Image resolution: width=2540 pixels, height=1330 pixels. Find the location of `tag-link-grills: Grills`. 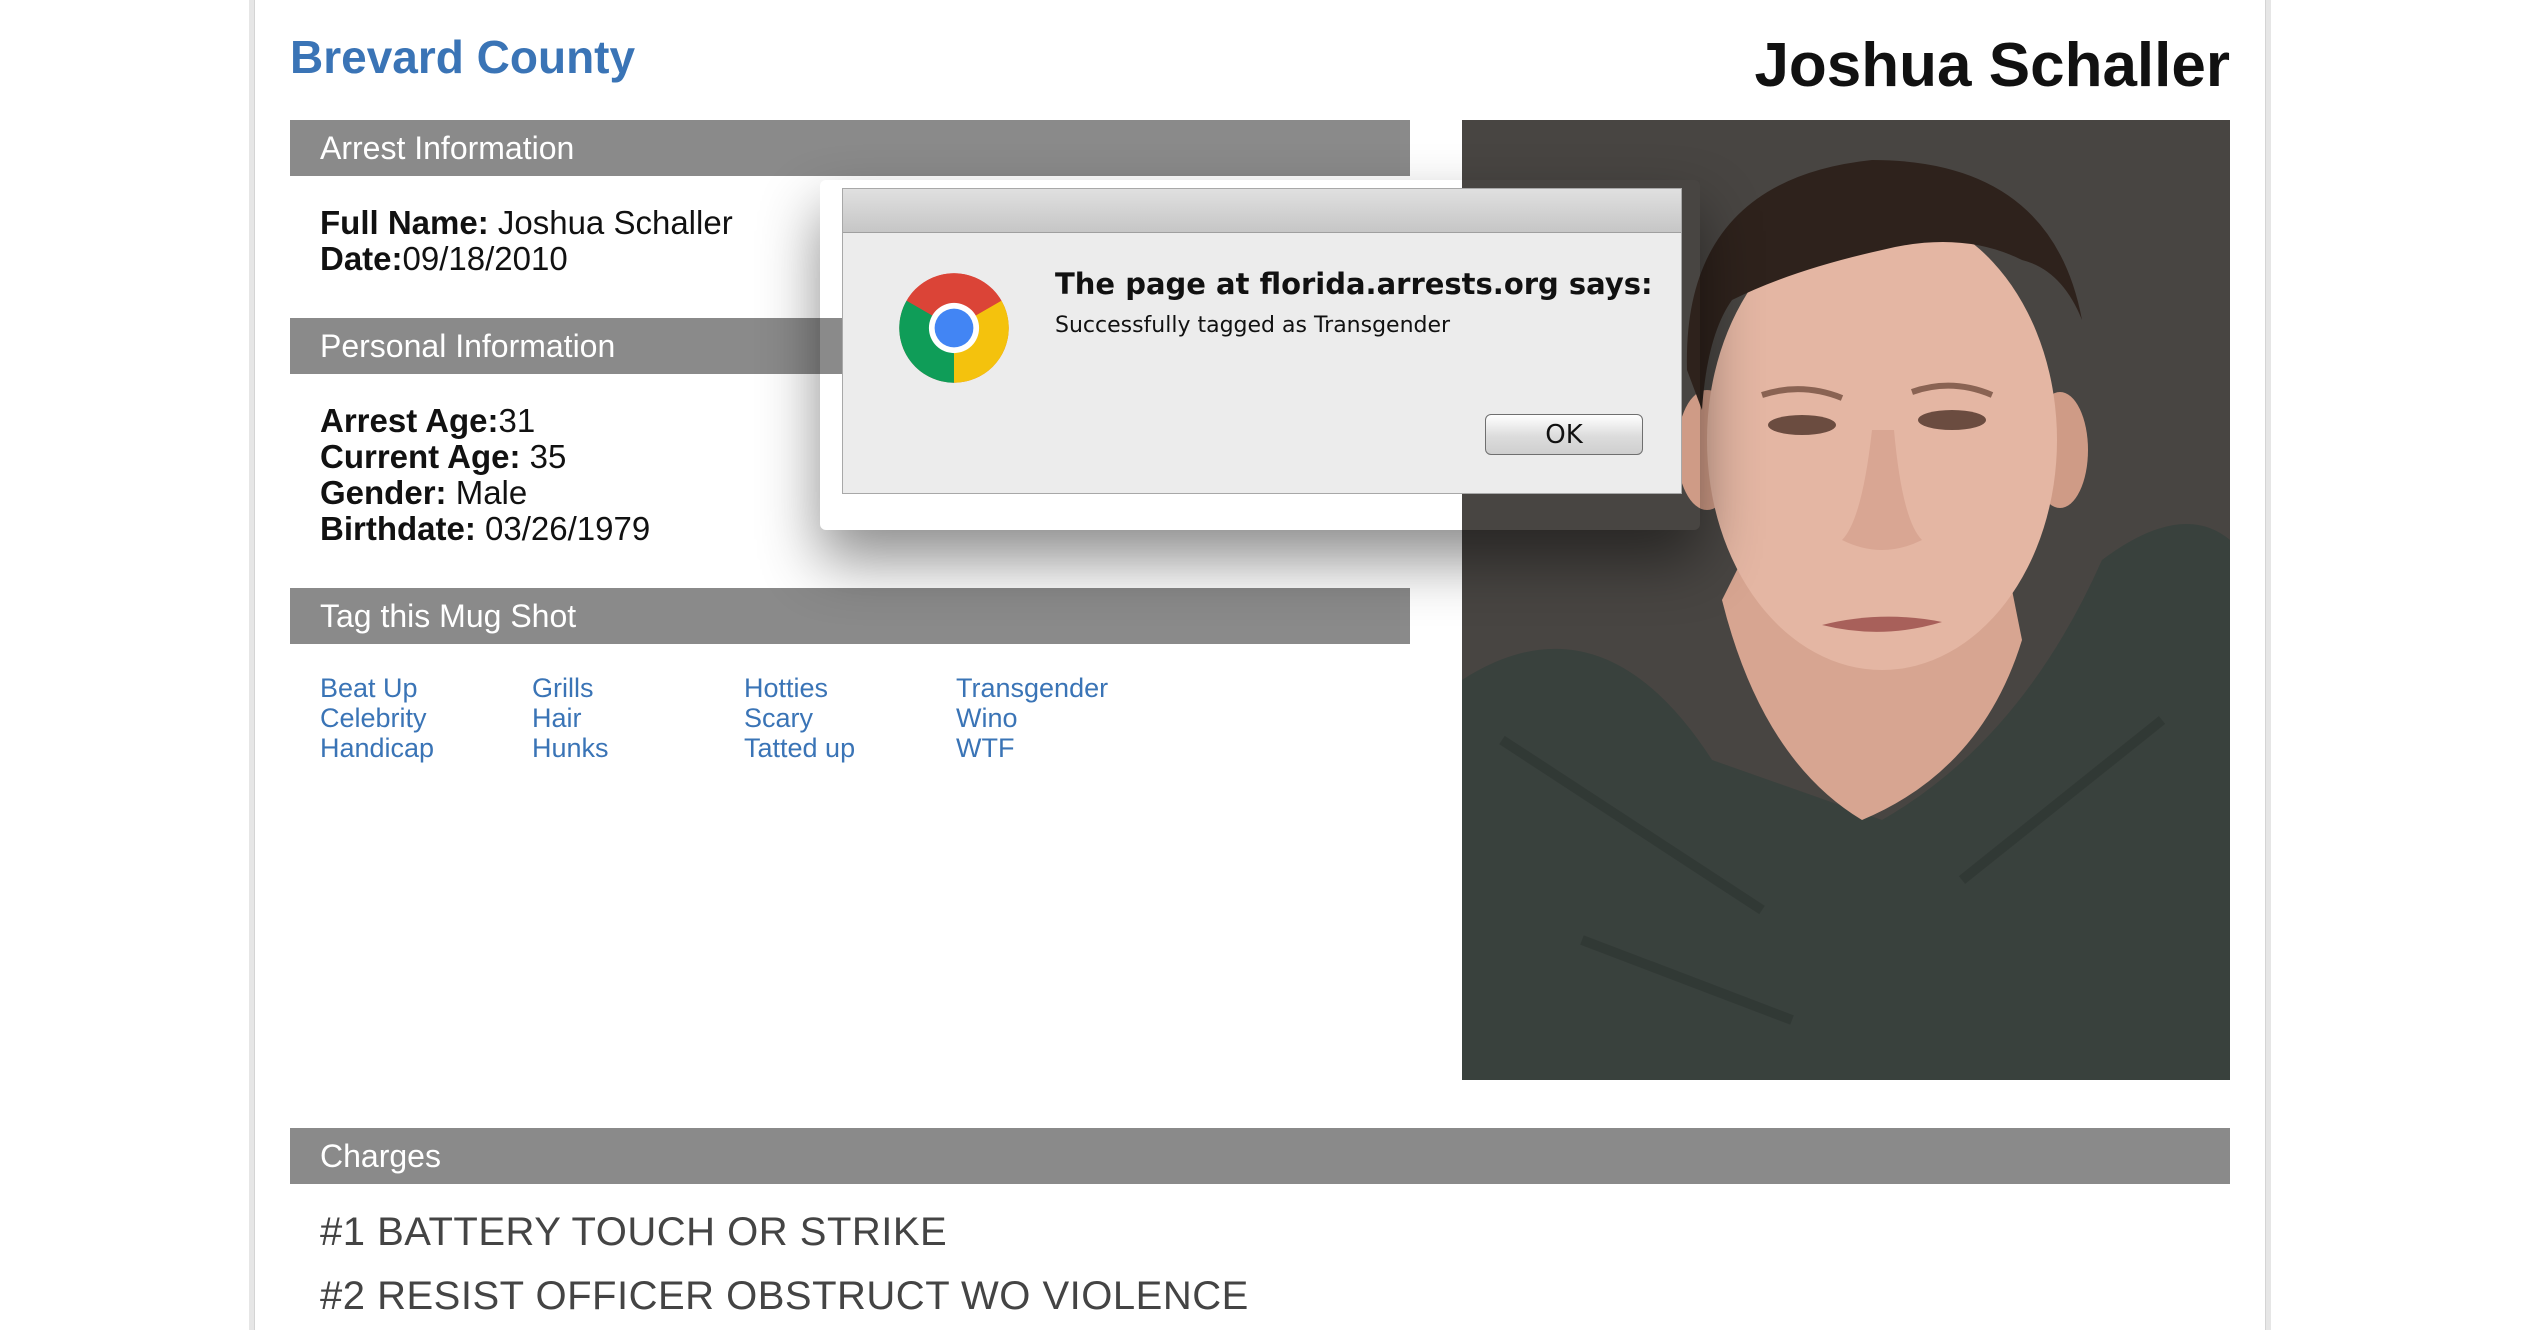

tag-link-grills: Grills is located at coordinates (638, 688).